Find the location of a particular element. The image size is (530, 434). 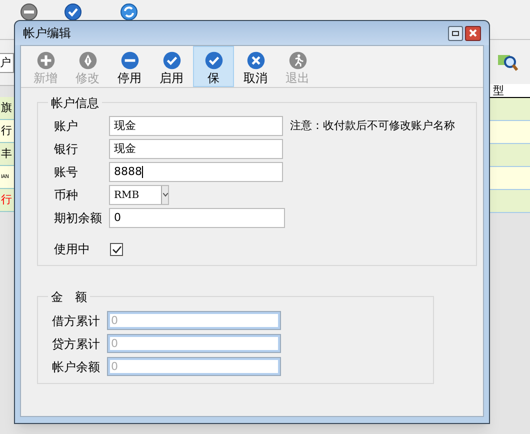

search-icon is located at coordinates (508, 63).